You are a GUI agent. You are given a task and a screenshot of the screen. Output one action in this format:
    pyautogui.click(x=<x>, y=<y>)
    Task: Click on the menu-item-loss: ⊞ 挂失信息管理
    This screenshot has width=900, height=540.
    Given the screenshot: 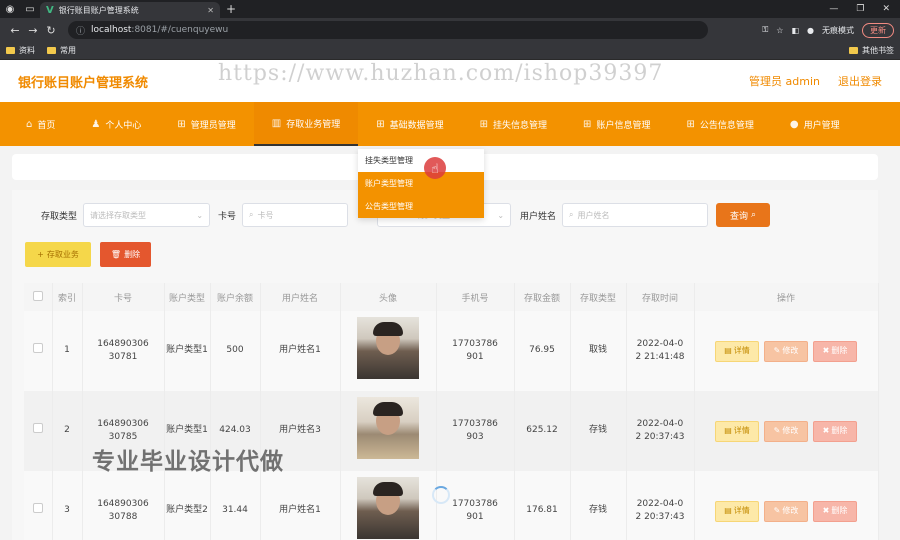 What is the action you would take?
    pyautogui.click(x=513, y=124)
    